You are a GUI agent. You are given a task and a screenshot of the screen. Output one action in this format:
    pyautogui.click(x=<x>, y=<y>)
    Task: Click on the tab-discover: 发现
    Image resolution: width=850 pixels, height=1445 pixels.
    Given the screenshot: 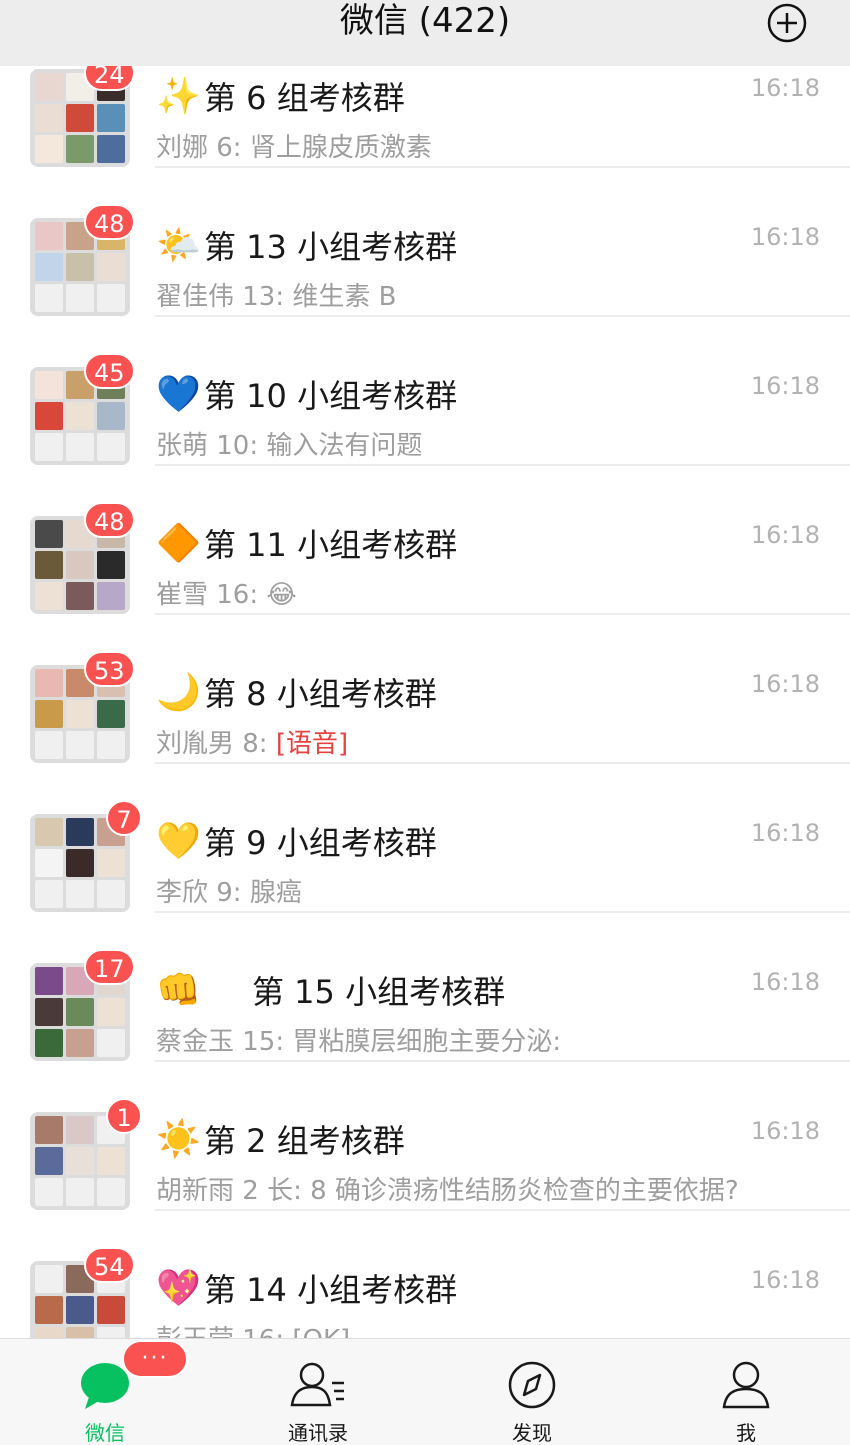 What is the action you would take?
    pyautogui.click(x=532, y=1392)
    